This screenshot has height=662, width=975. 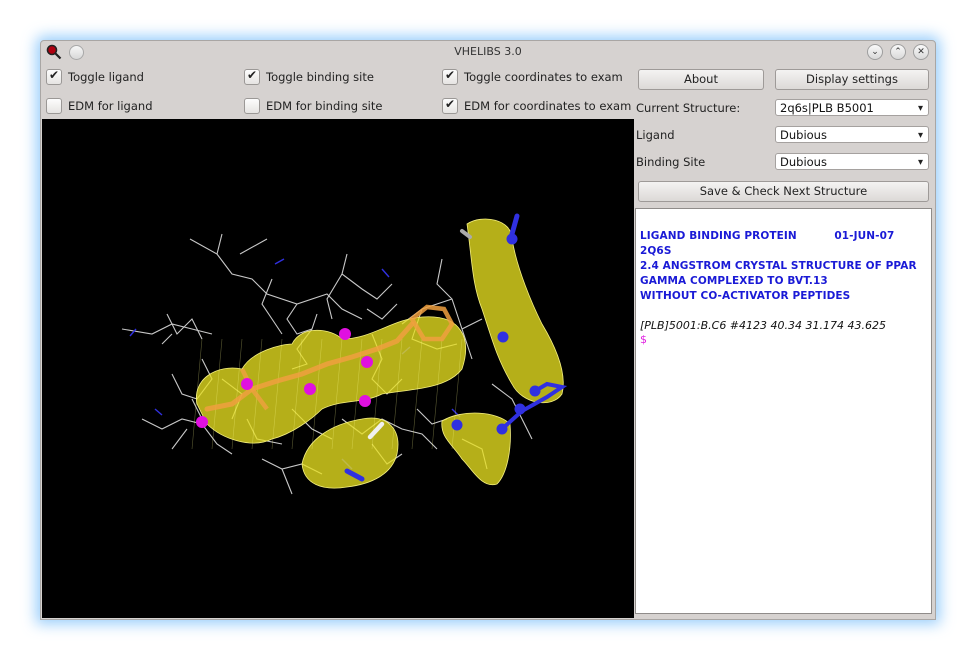 I want to click on checkbox-label: EDM for ligand, so click(x=110, y=106).